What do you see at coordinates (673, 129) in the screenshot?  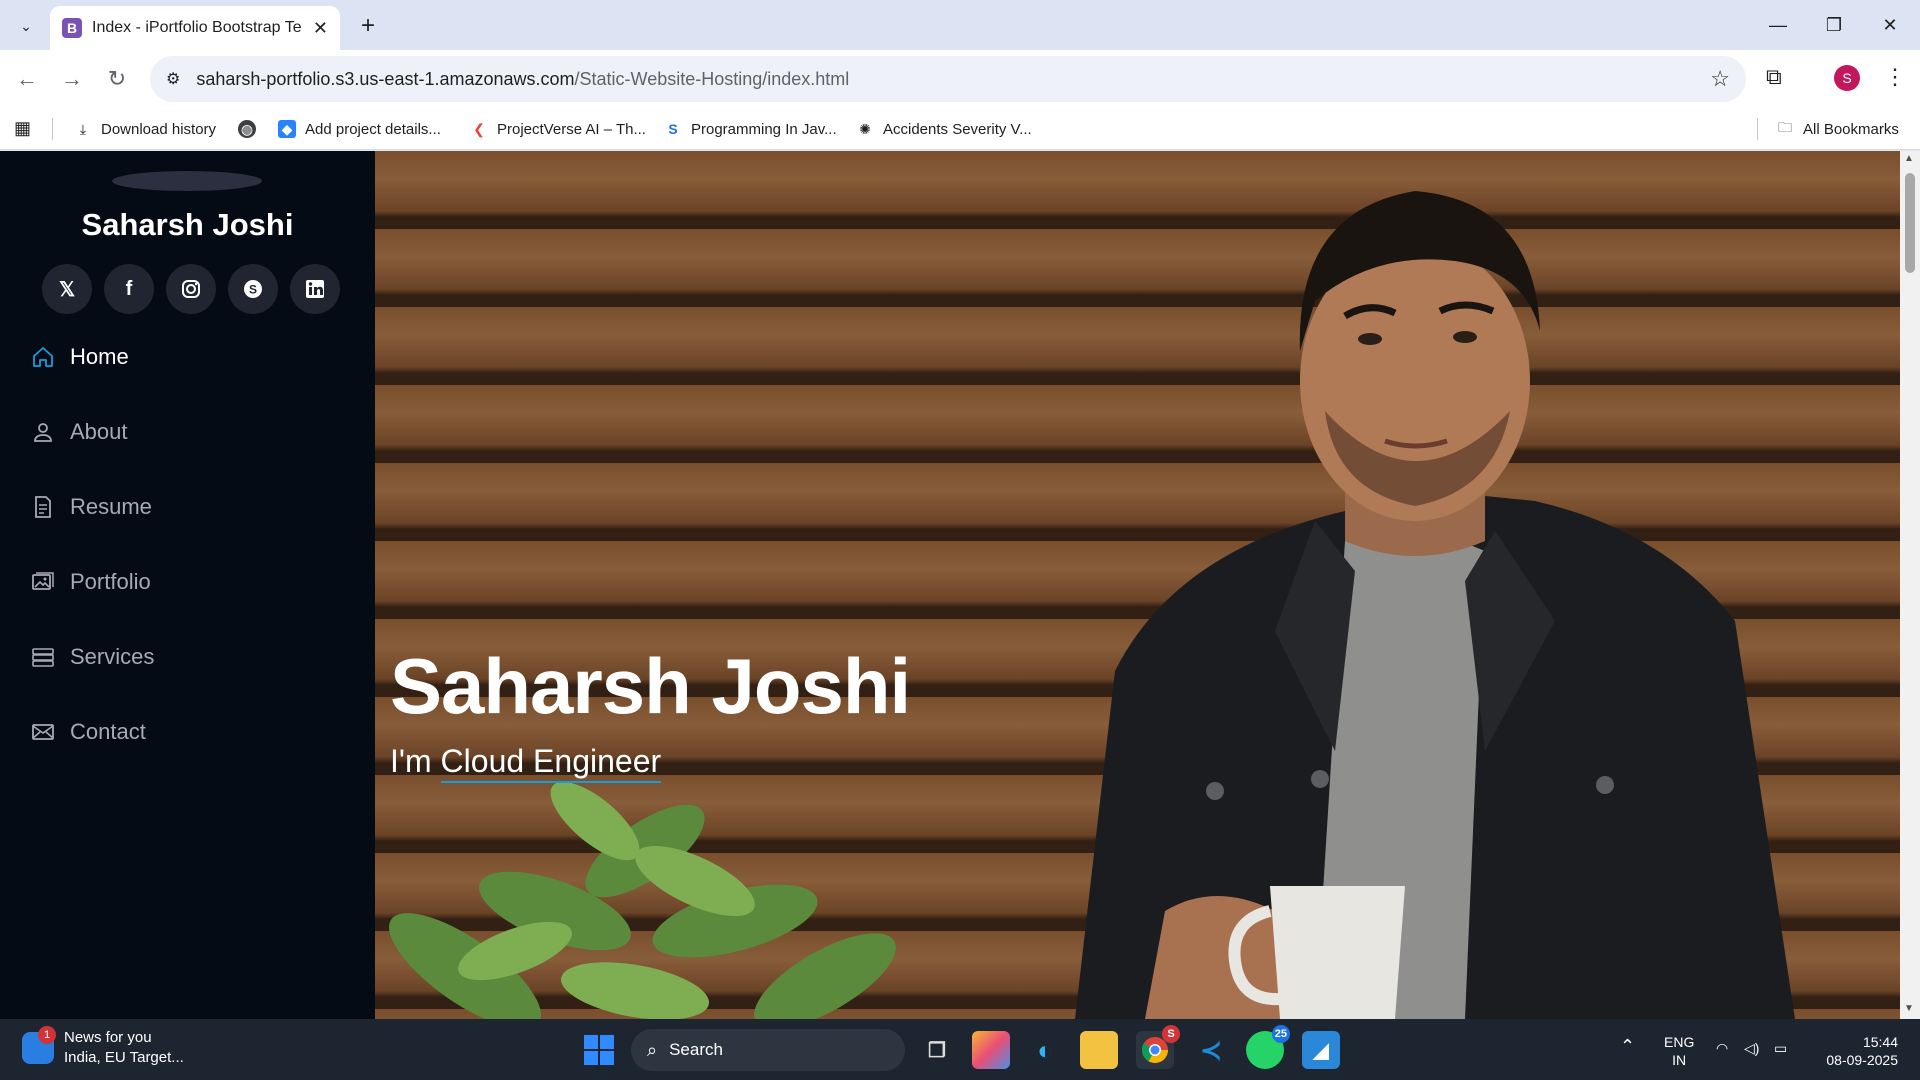 I see `s-logo-icon: S` at bounding box center [673, 129].